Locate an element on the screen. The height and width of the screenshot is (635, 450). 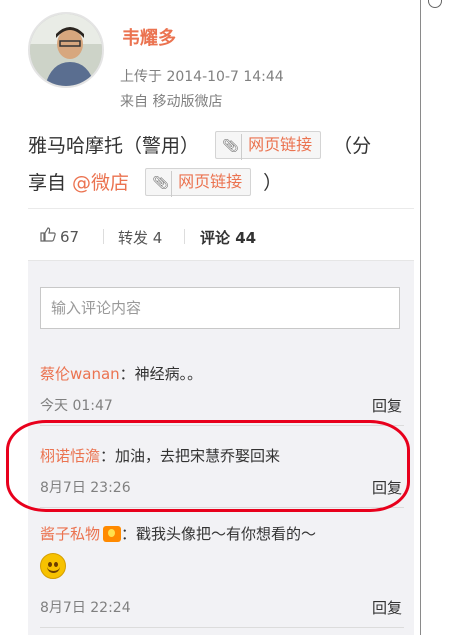
upload-time: 上传于 2014-10-7 14:44 is located at coordinates (202, 77).